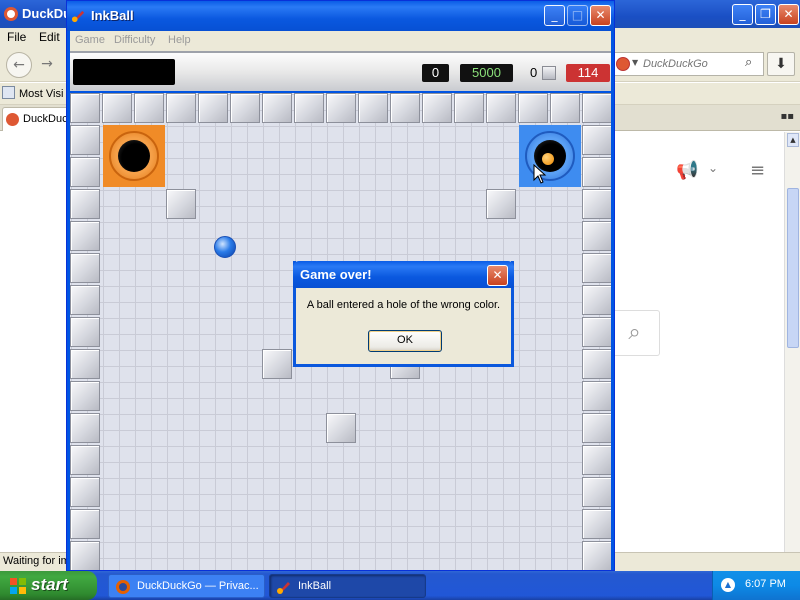 The height and width of the screenshot is (600, 800). What do you see at coordinates (486, 73) in the screenshot?
I see `target-score-counter: 5000` at bounding box center [486, 73].